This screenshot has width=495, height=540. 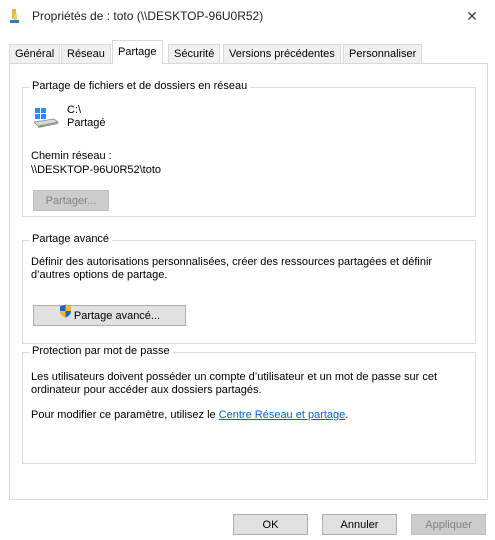 What do you see at coordinates (71, 156) in the screenshot?
I see `network-path-label: Chemin réseau :` at bounding box center [71, 156].